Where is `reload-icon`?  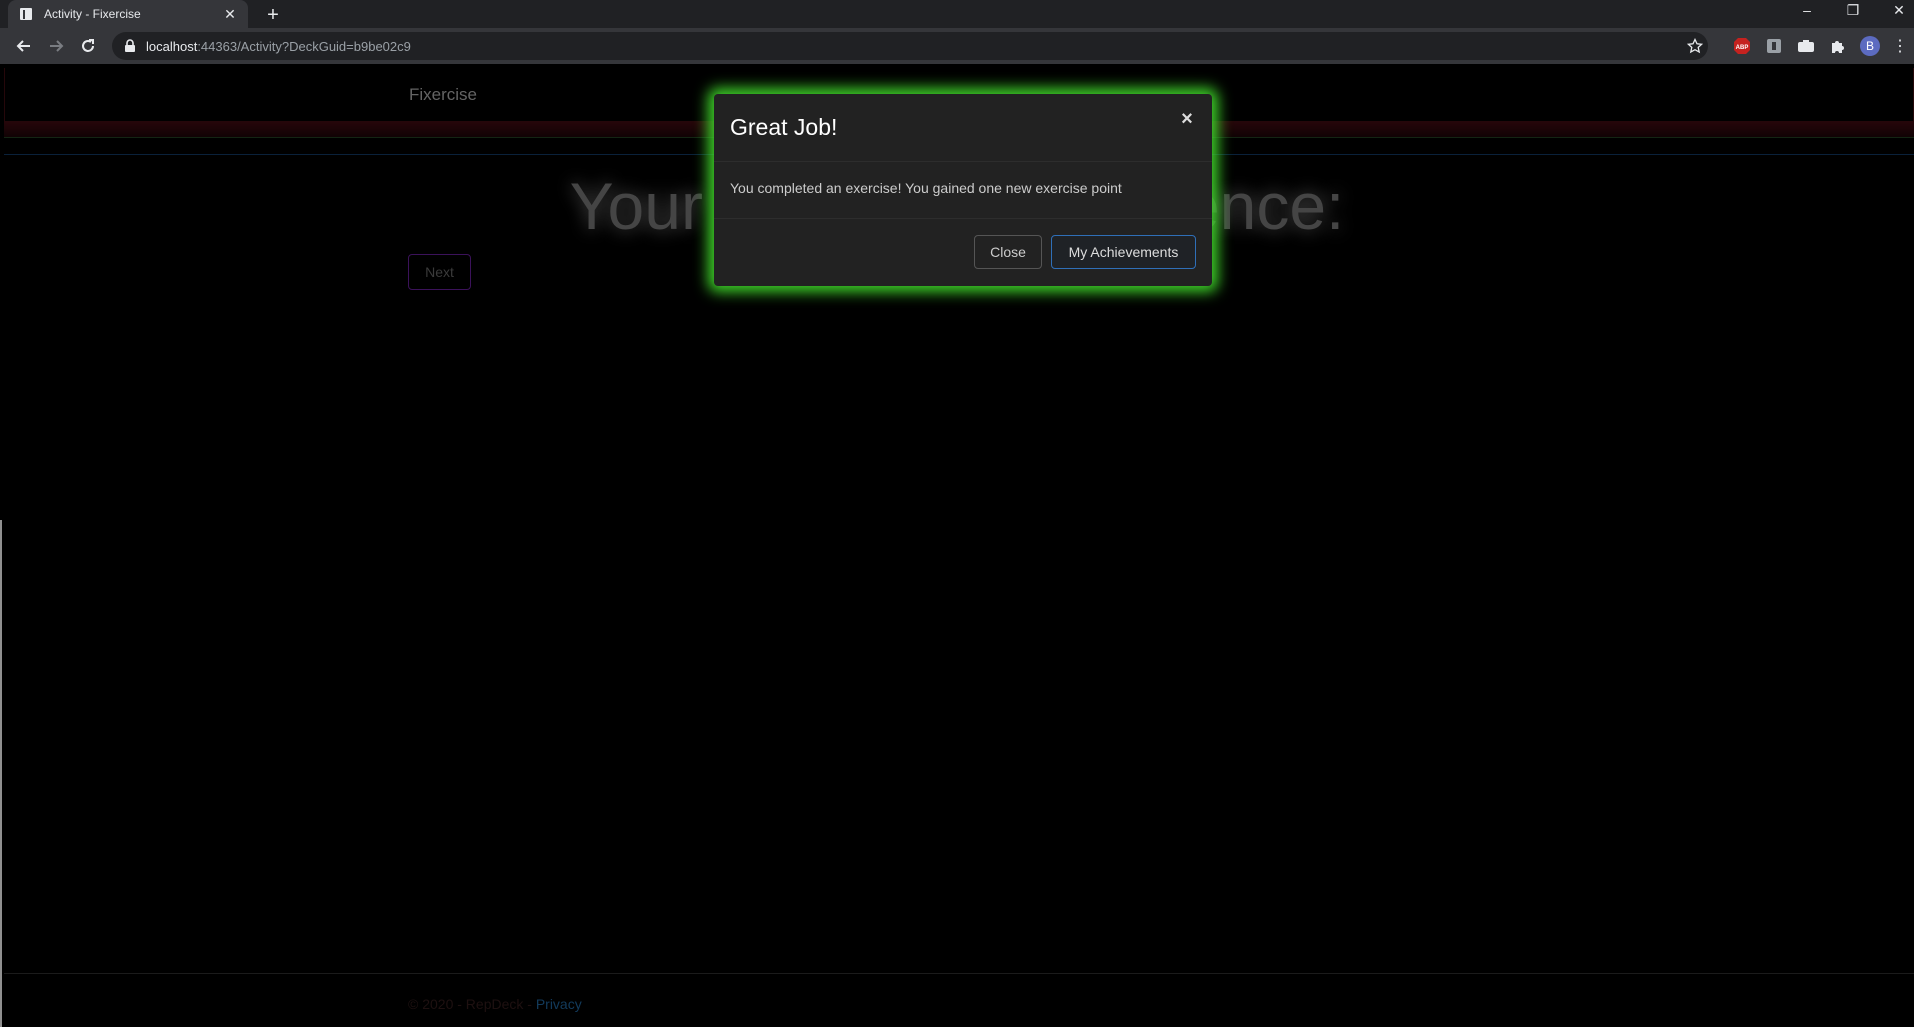 reload-icon is located at coordinates (88, 46).